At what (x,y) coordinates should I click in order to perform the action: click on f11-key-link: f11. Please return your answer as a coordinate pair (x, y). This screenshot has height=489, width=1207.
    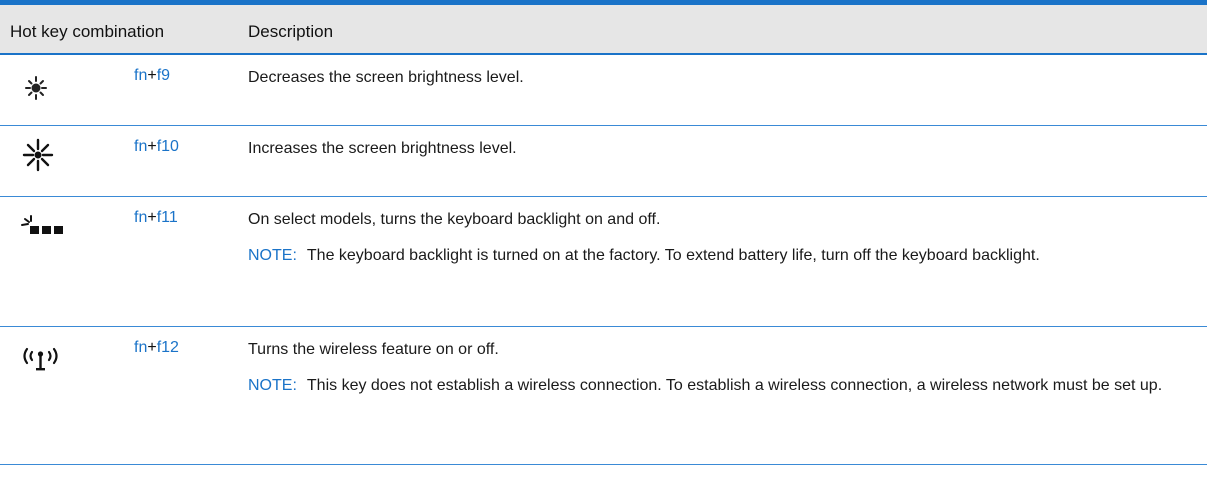
    Looking at the image, I should click on (167, 217).